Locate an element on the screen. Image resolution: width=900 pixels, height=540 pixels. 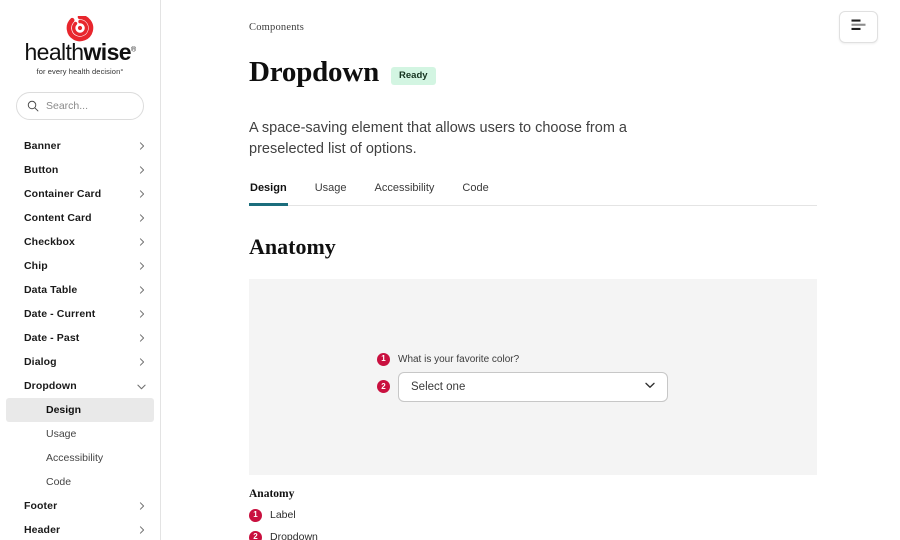
toc-toggle-button is located at coordinates (858, 27).